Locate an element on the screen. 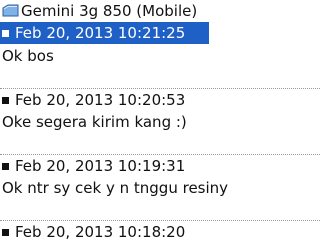  message-timestamp: Feb 20, 2013 10:20:53 is located at coordinates (160, 100).